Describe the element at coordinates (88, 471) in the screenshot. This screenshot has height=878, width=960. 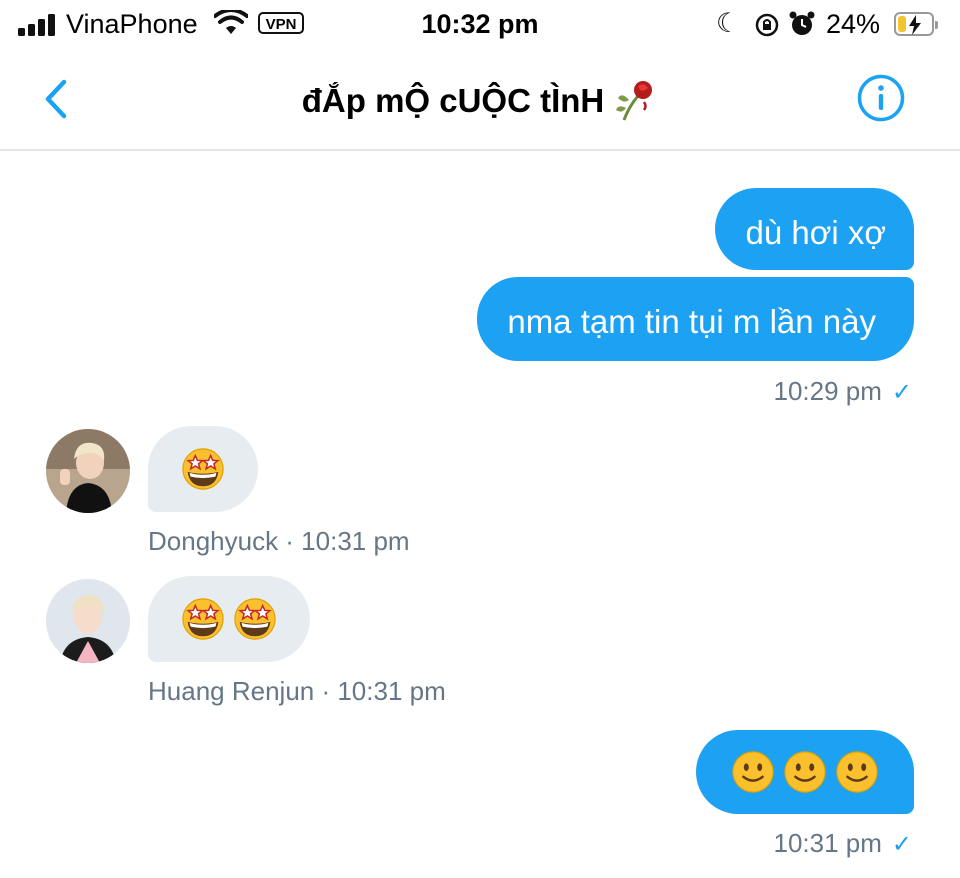
I see `avatar-donghyuck` at that location.